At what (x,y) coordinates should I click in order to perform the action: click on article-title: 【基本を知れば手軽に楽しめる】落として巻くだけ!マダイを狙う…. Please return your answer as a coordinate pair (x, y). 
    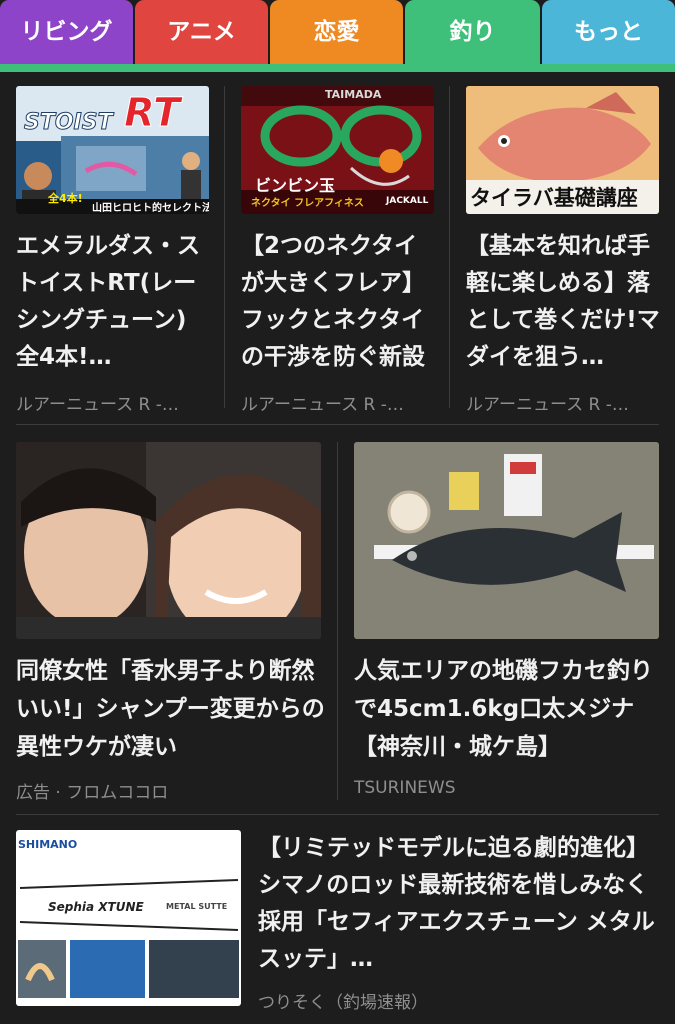
    Looking at the image, I should click on (565, 303).